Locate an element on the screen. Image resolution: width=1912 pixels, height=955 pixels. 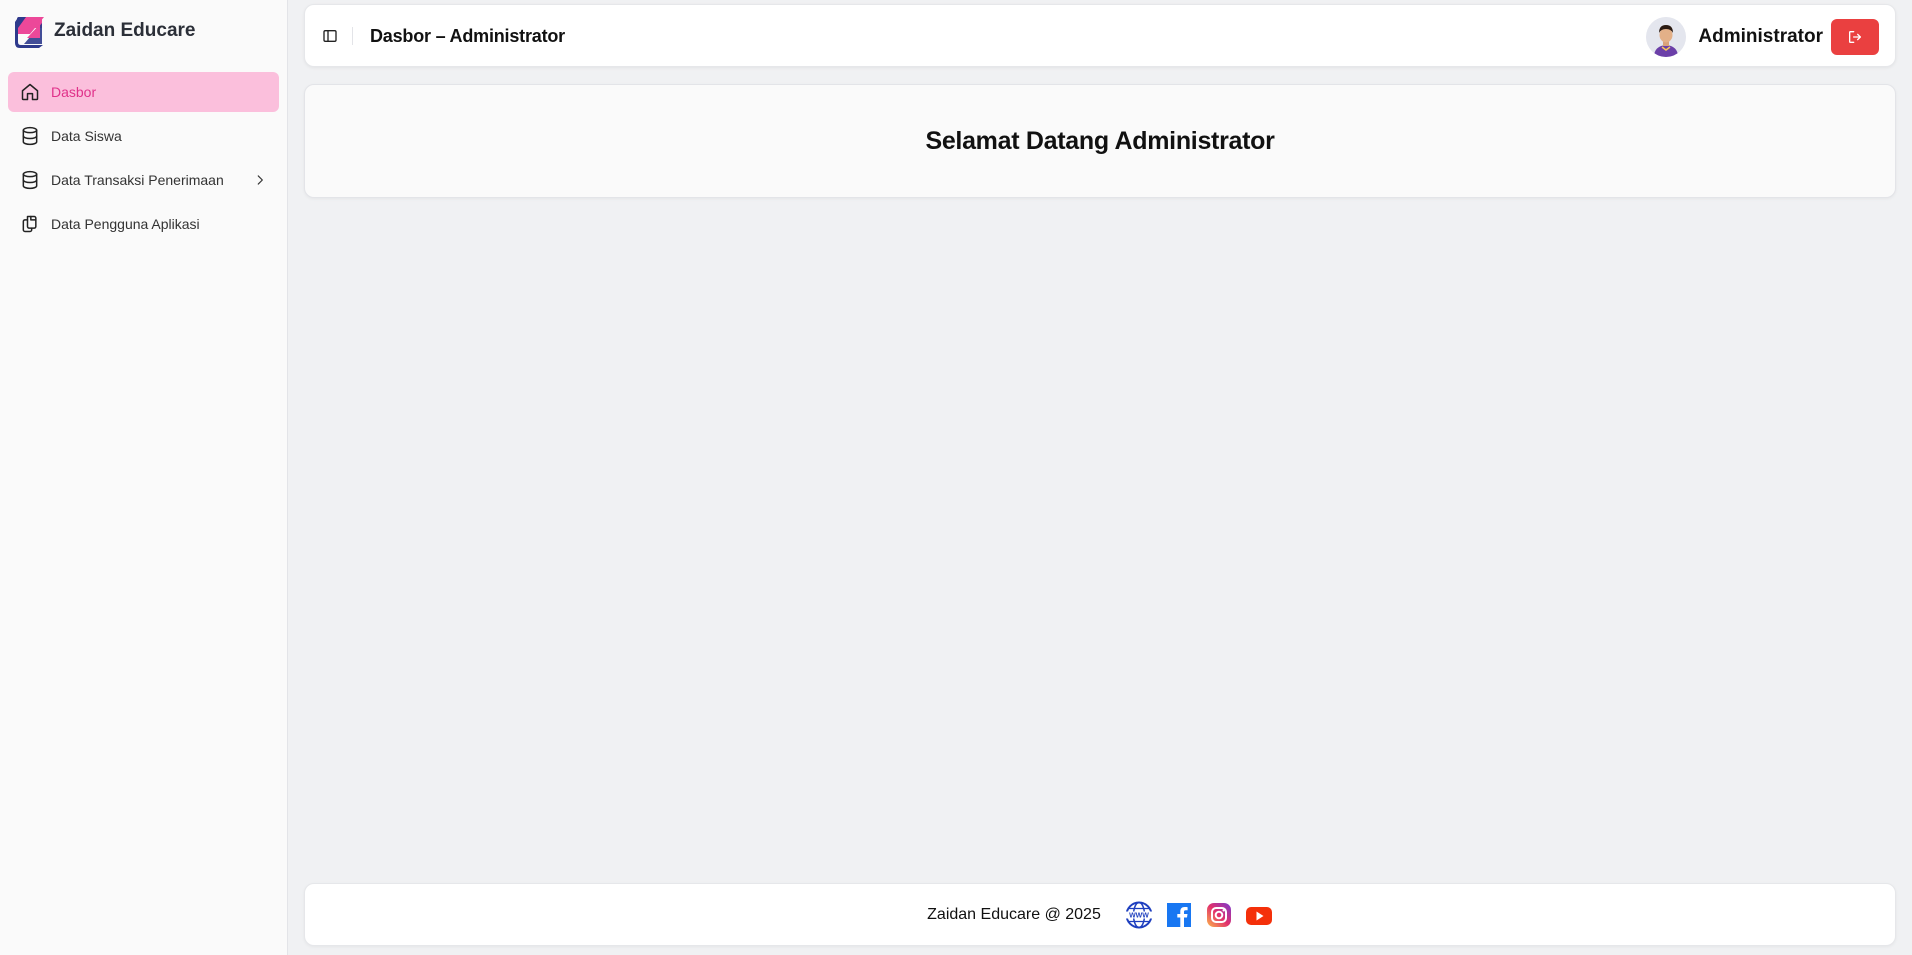
footer: Zaidan Educare @ 2025 WWW is located at coordinates (1100, 914).